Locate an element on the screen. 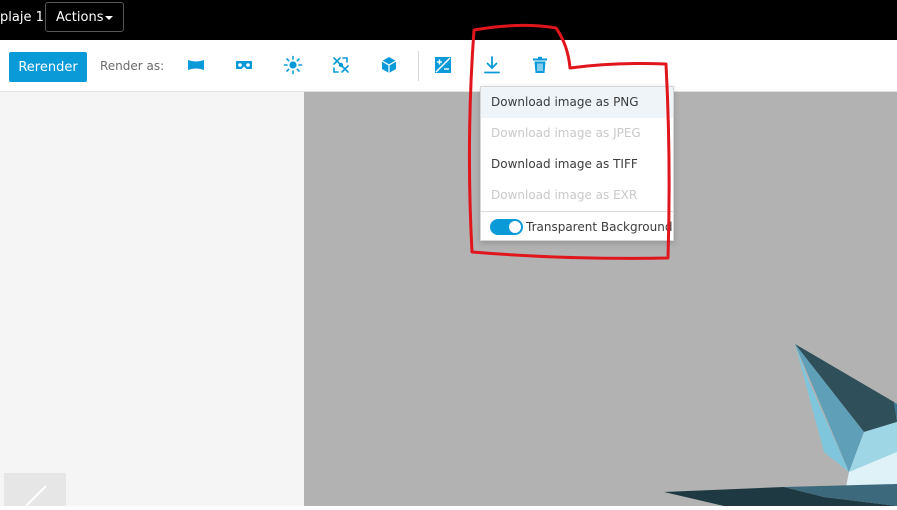  render-thumbnail is located at coordinates (35, 490).